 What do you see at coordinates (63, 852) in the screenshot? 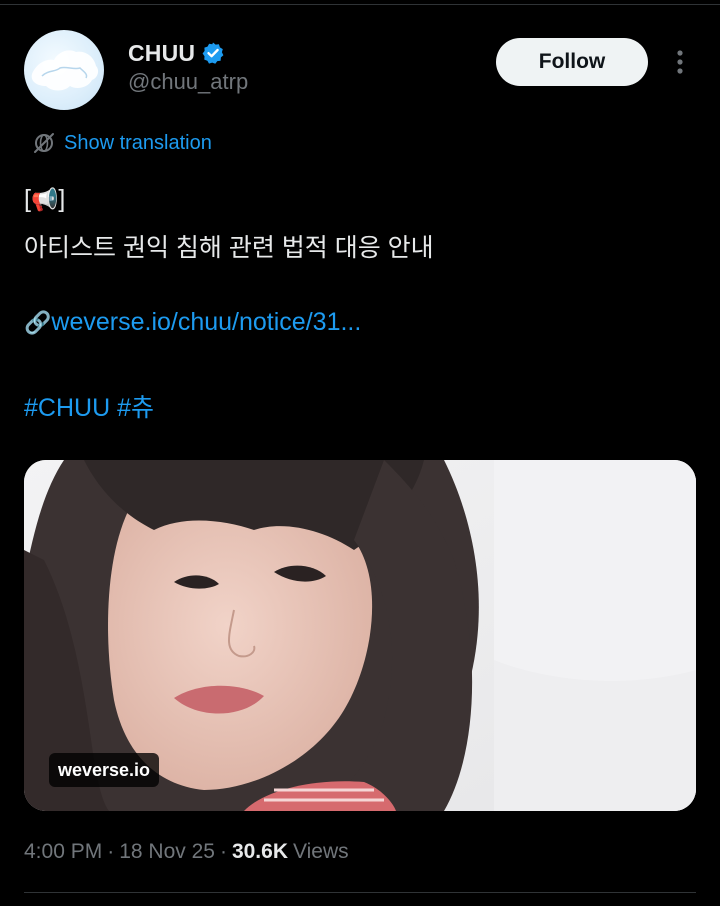
I see `tweet-time: 4:00 PM` at bounding box center [63, 852].